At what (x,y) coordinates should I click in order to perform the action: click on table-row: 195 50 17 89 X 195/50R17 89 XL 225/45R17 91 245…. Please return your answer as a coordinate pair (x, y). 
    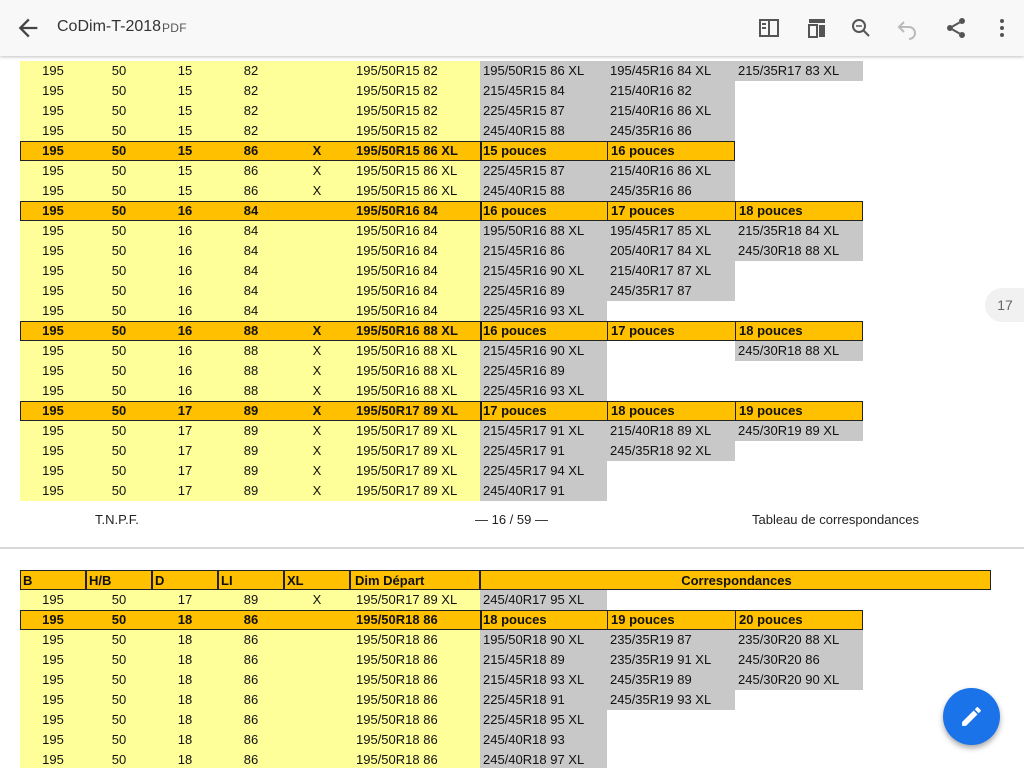
    Looking at the image, I should click on (441, 451).